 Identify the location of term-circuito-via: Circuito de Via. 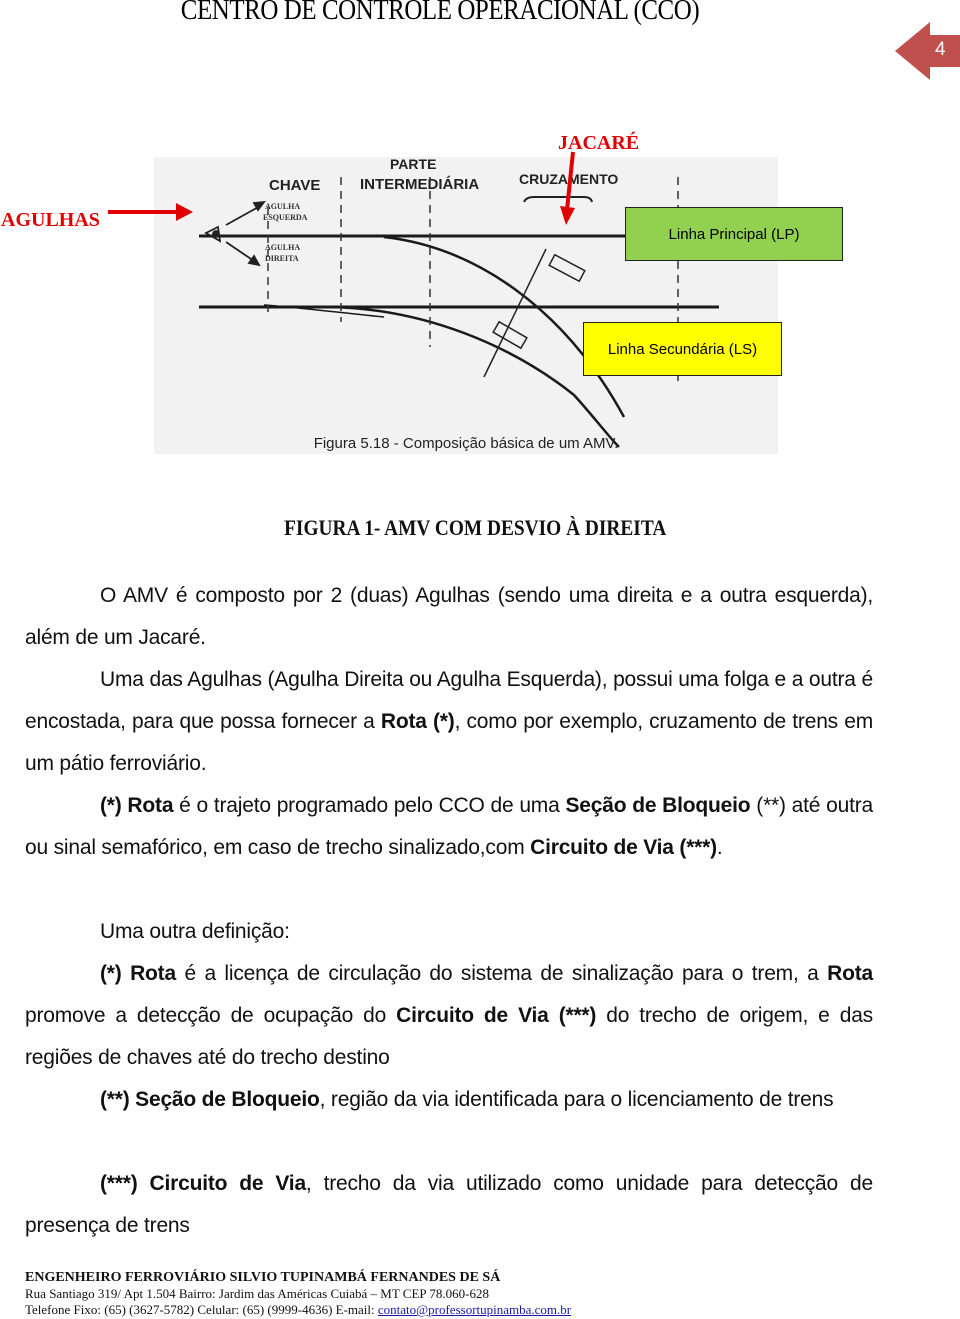
(228, 1183).